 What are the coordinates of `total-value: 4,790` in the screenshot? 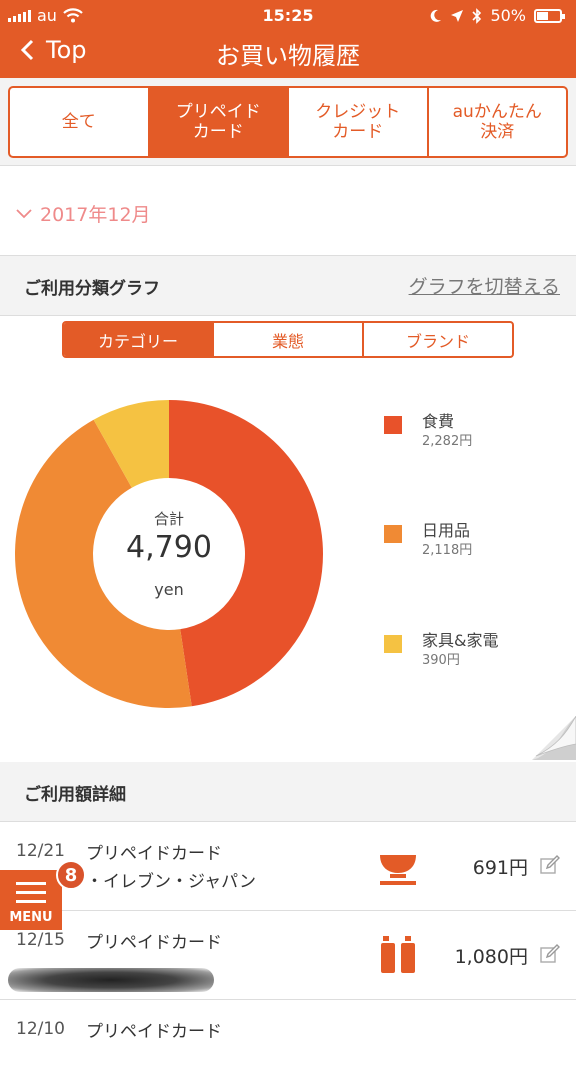 It's located at (169, 547).